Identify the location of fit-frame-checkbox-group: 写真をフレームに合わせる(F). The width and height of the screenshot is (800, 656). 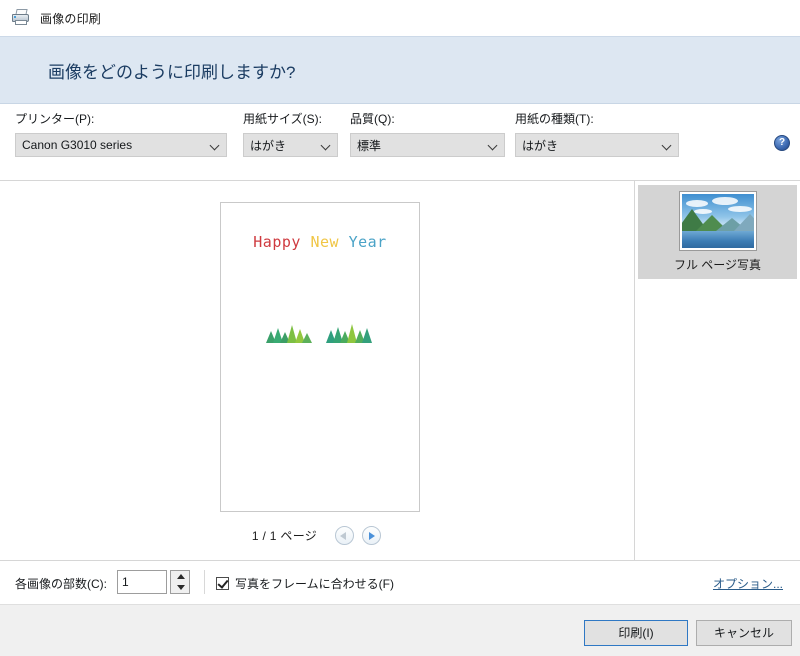
(305, 583).